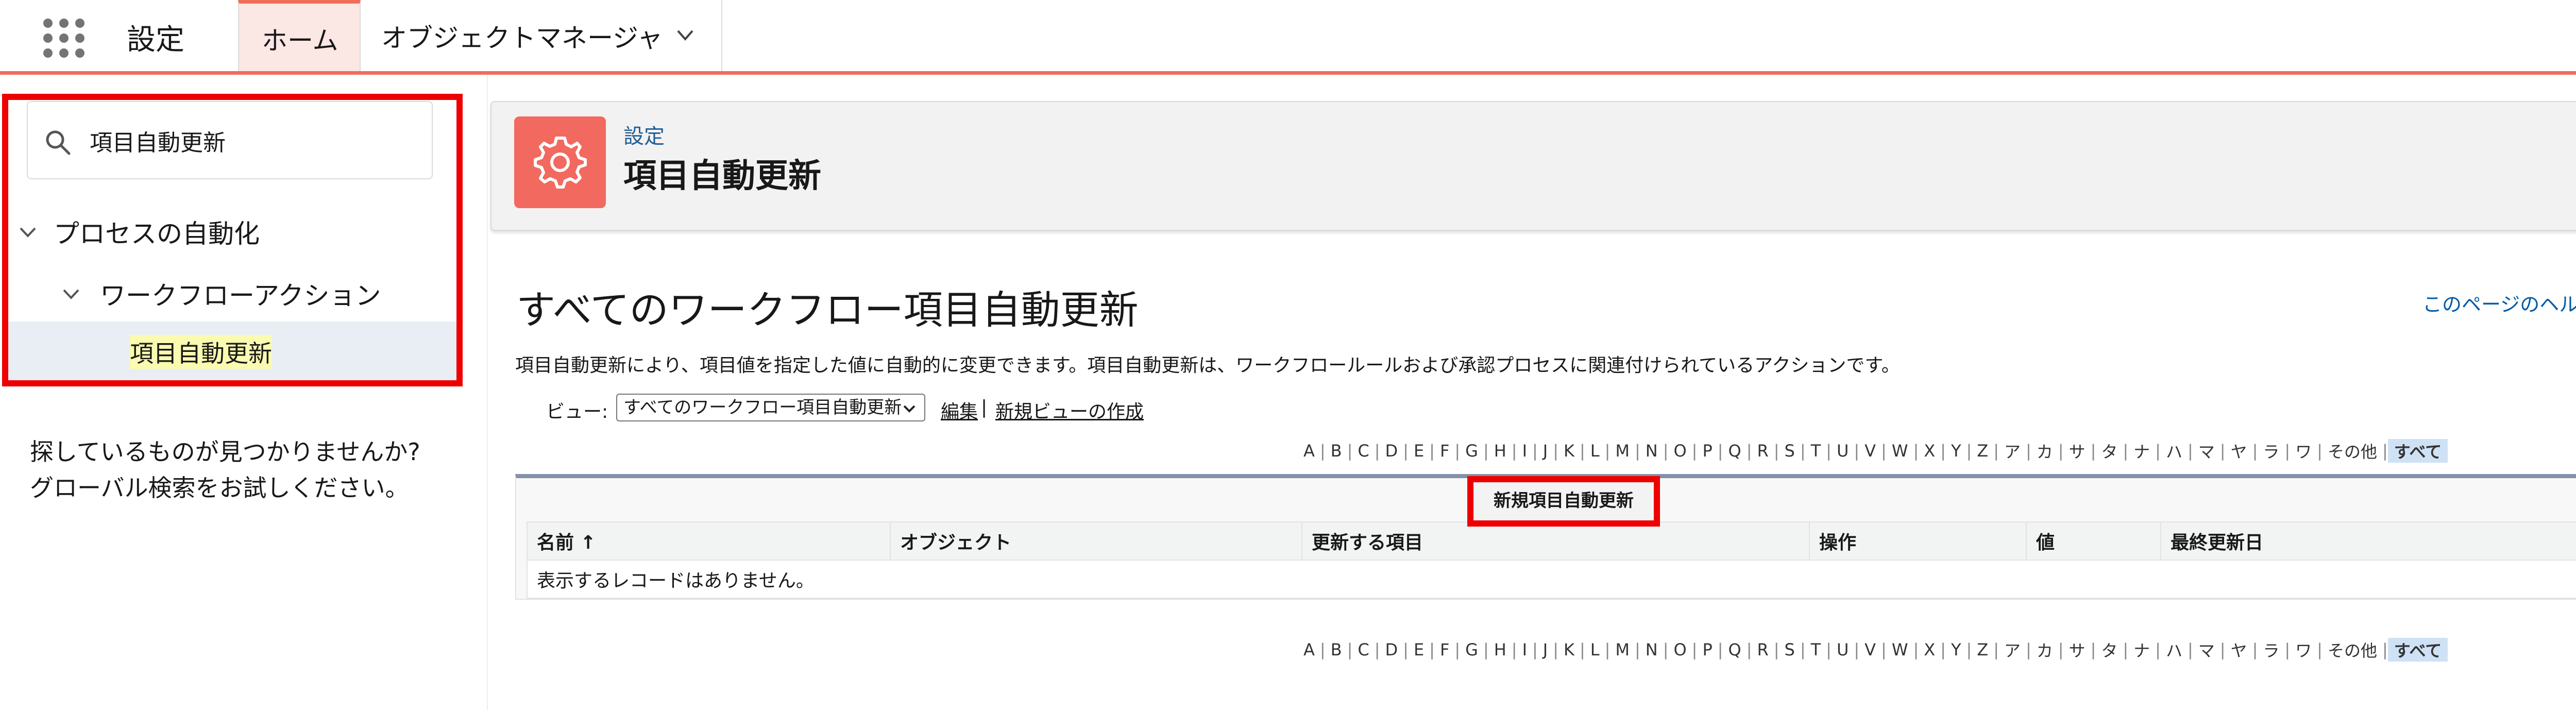 This screenshot has height=710, width=2576. What do you see at coordinates (64, 37) in the screenshot?
I see `app-launcher-icon` at bounding box center [64, 37].